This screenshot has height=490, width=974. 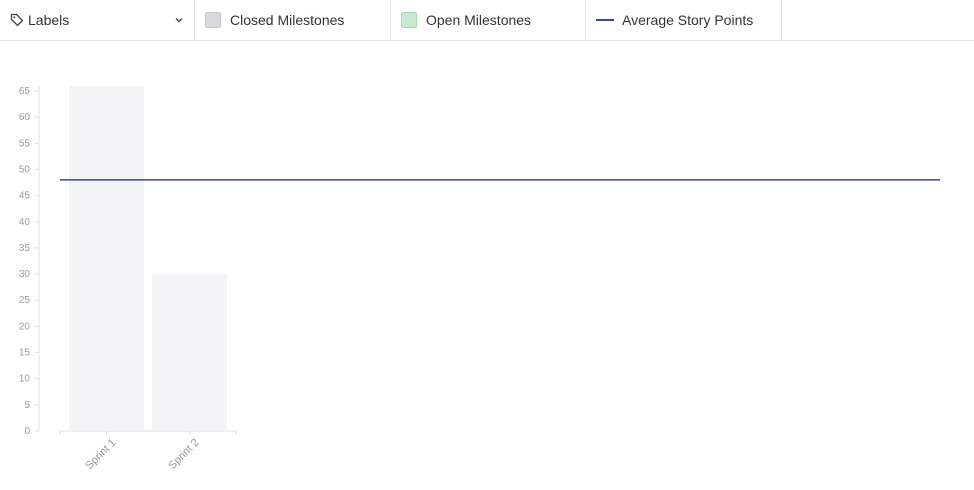 I want to click on y-tick-label: 15, so click(x=25, y=353).